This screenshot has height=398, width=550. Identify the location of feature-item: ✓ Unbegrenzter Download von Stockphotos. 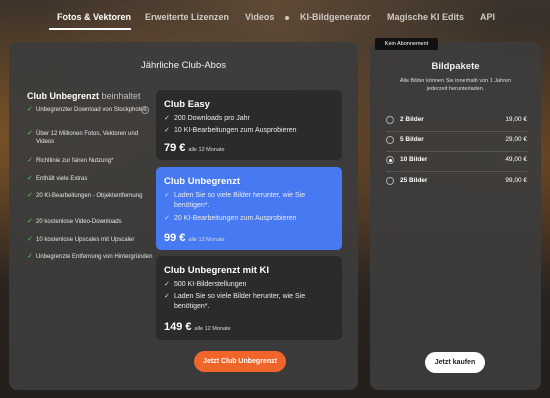
(92, 110).